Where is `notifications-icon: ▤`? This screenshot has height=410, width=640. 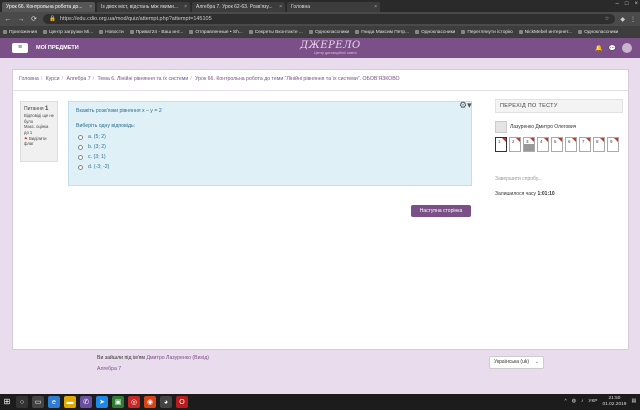
notifications-icon: ▤ is located at coordinates (633, 401).